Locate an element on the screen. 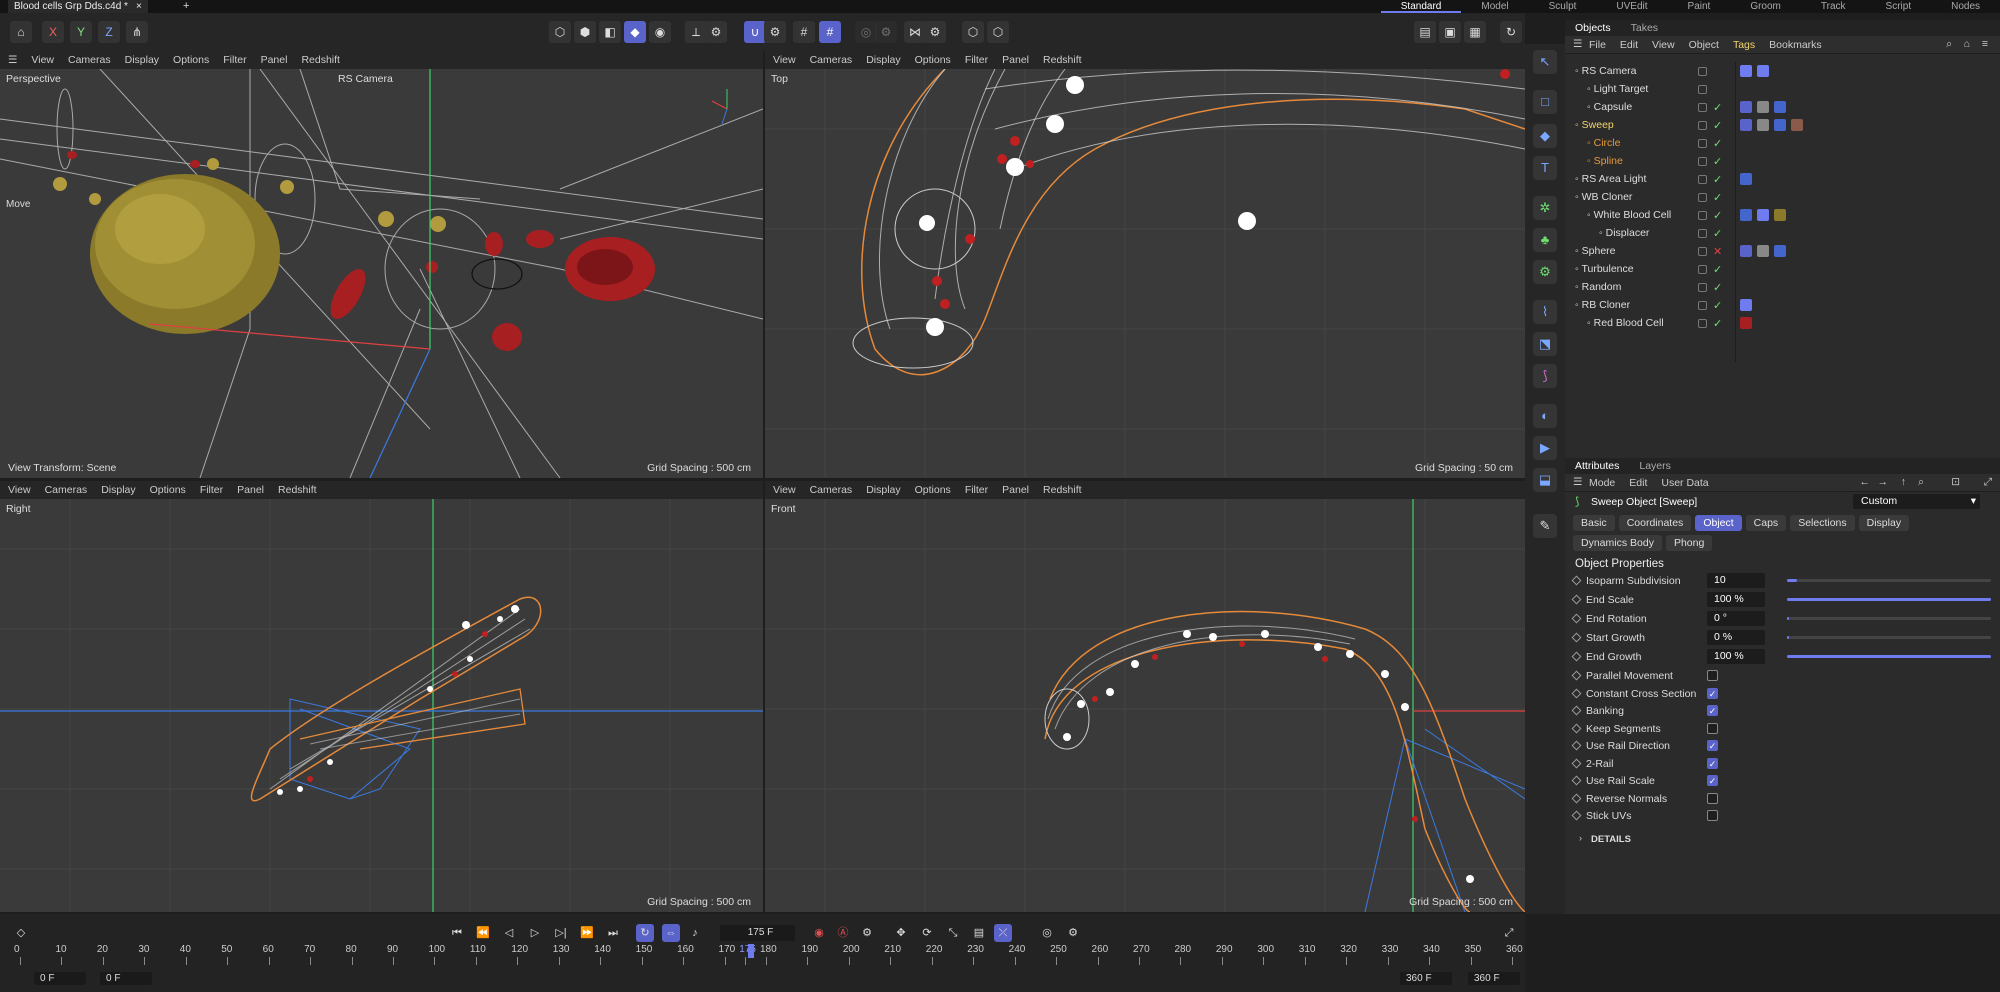 The height and width of the screenshot is (992, 2000). object-row: ◦ Light Target is located at coordinates (1782, 89).